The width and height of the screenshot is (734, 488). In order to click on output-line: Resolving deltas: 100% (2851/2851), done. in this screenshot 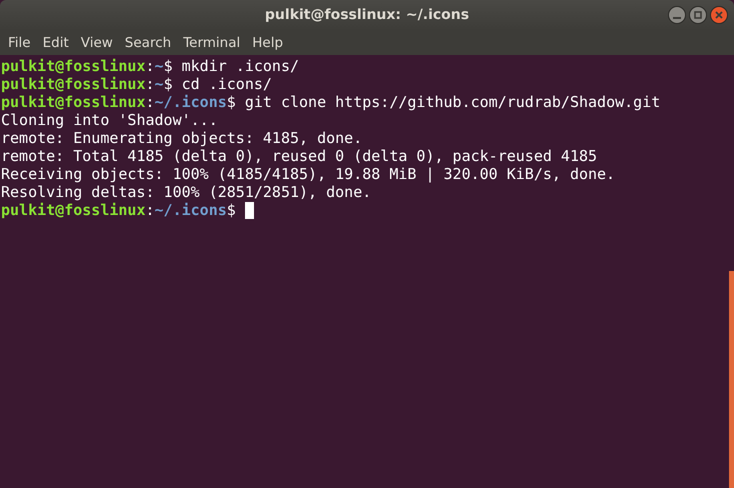, I will do `click(186, 192)`.